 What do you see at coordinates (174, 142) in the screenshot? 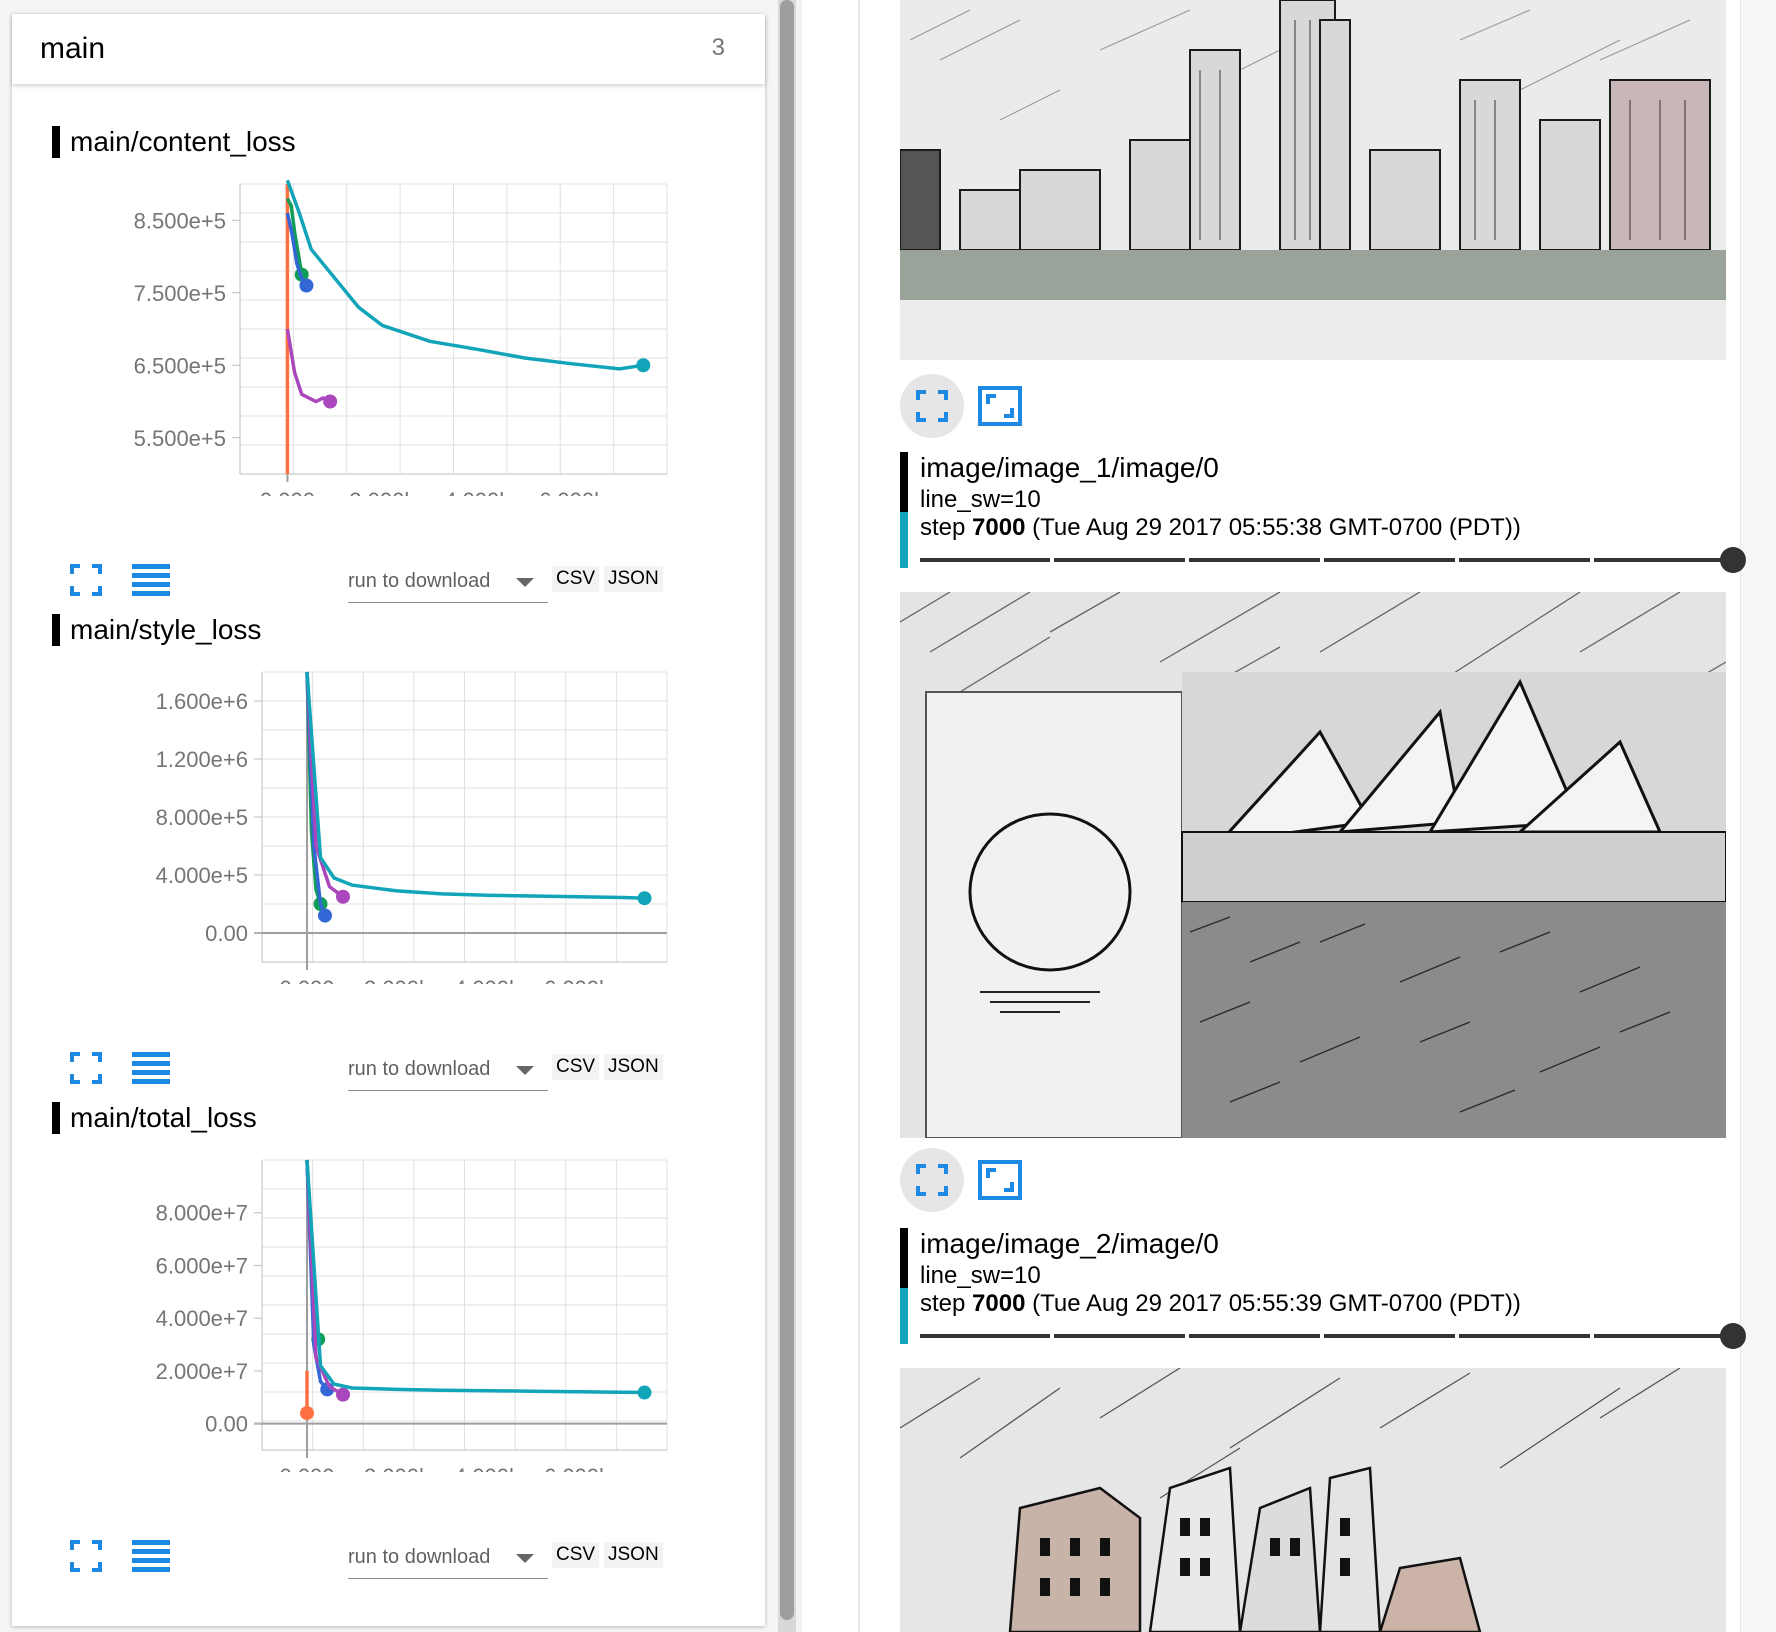
I see `chart-title: main/content_loss` at bounding box center [174, 142].